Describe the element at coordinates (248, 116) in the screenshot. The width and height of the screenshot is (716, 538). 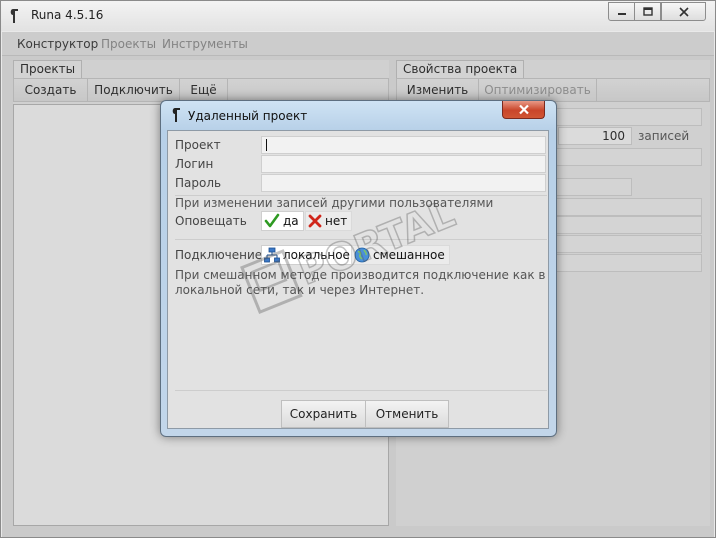
I see `dialog-title: Удаленный проект` at that location.